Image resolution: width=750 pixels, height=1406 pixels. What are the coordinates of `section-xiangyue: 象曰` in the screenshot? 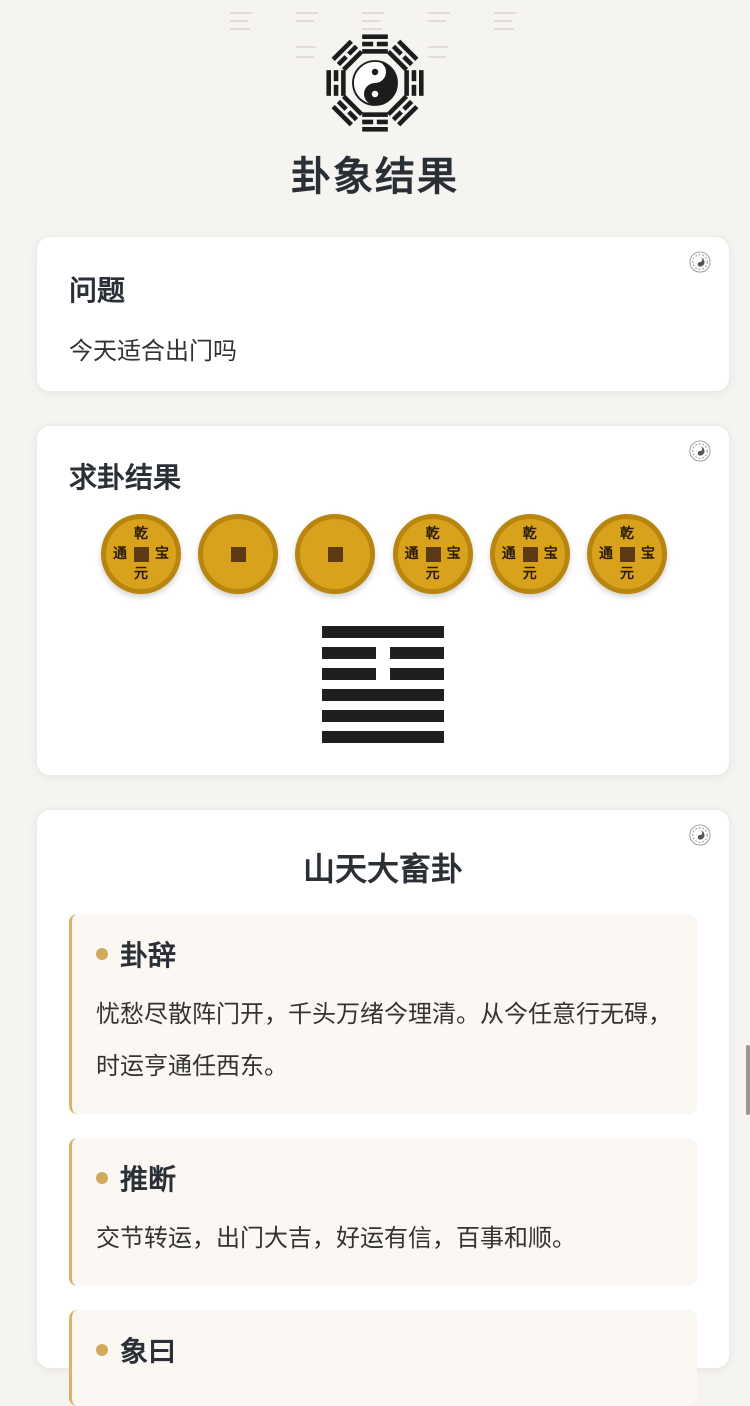 It's located at (383, 1358).